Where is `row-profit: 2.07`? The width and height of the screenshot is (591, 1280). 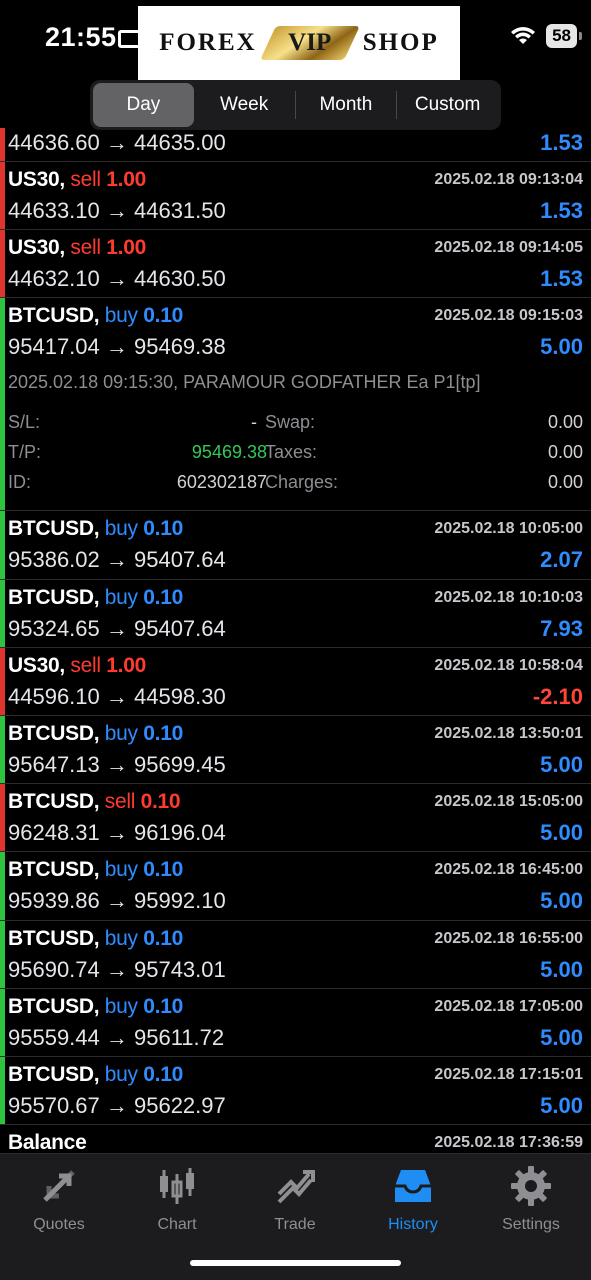 row-profit: 2.07 is located at coordinates (561, 560).